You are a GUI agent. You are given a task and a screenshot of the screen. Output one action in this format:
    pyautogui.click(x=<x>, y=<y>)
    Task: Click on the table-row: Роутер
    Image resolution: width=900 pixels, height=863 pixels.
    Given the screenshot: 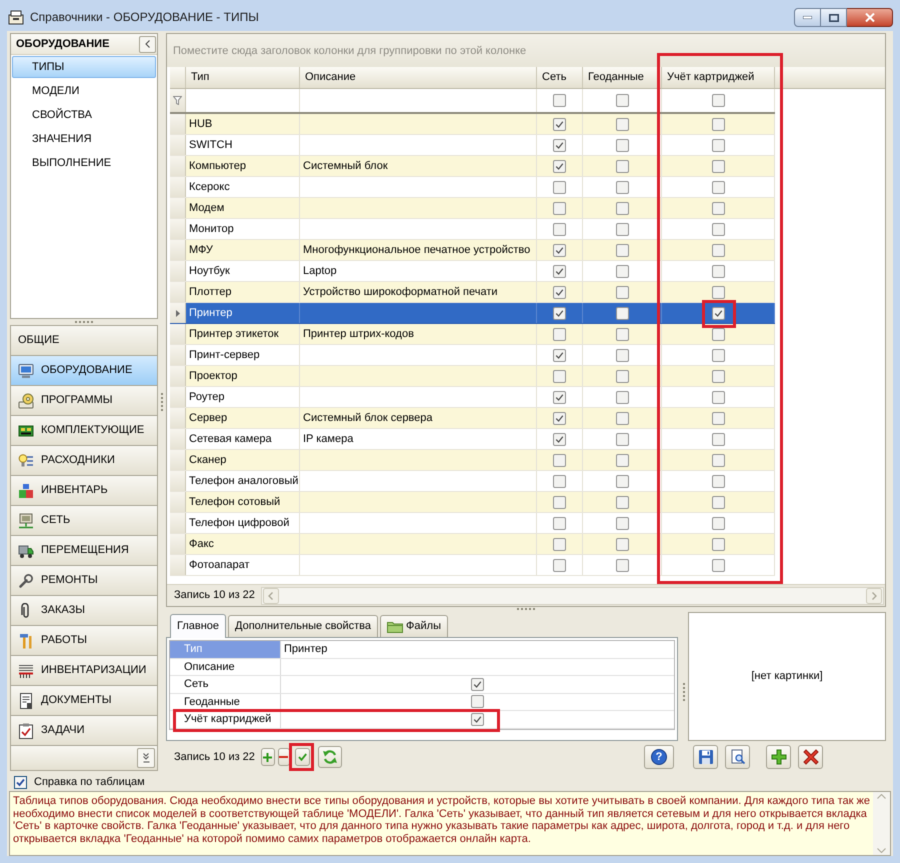 What is the action you would take?
    pyautogui.click(x=472, y=397)
    